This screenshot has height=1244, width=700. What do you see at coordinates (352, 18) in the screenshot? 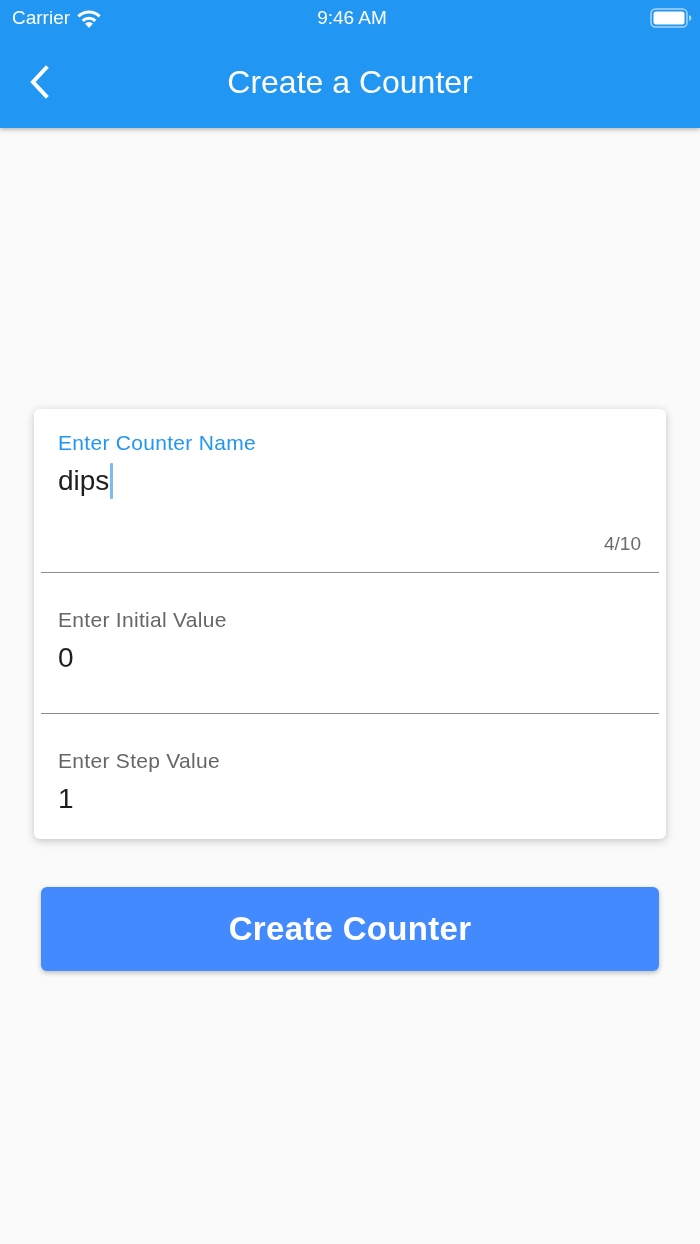
I see `clock-time: 9:46 AM` at bounding box center [352, 18].